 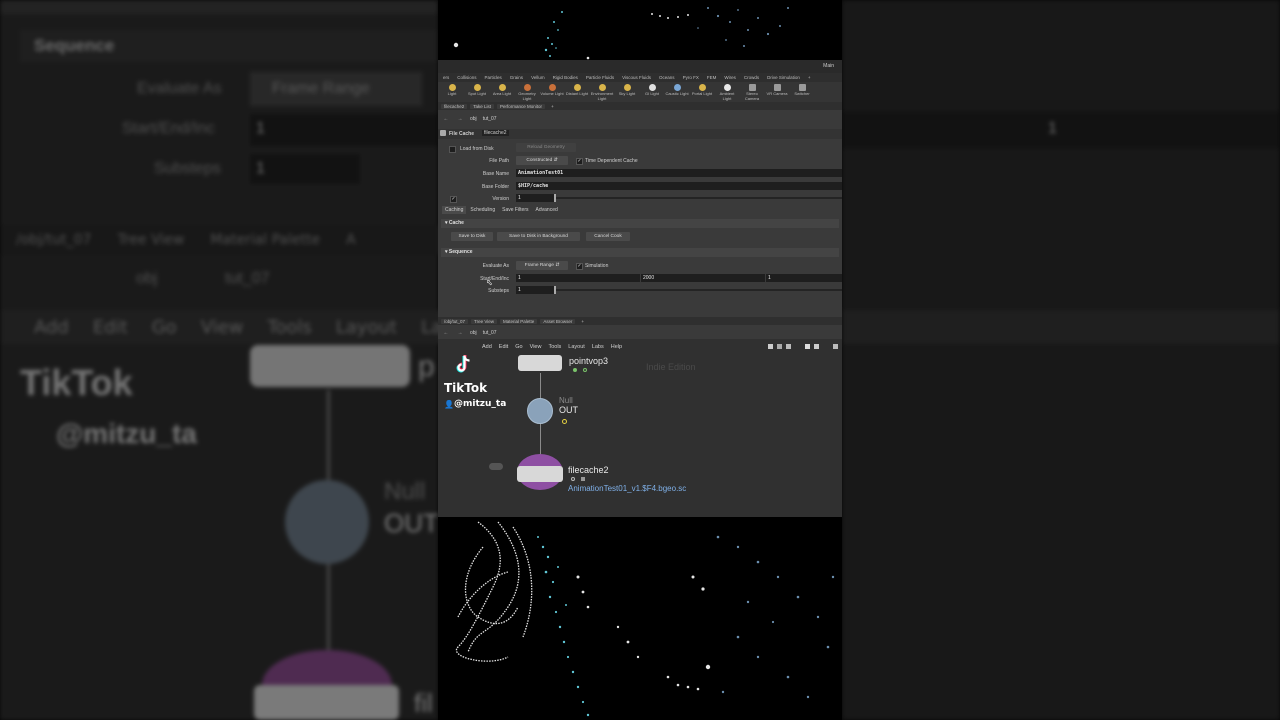 I want to click on shelf-tool-portal-light: Portal Light, so click(x=702, y=93).